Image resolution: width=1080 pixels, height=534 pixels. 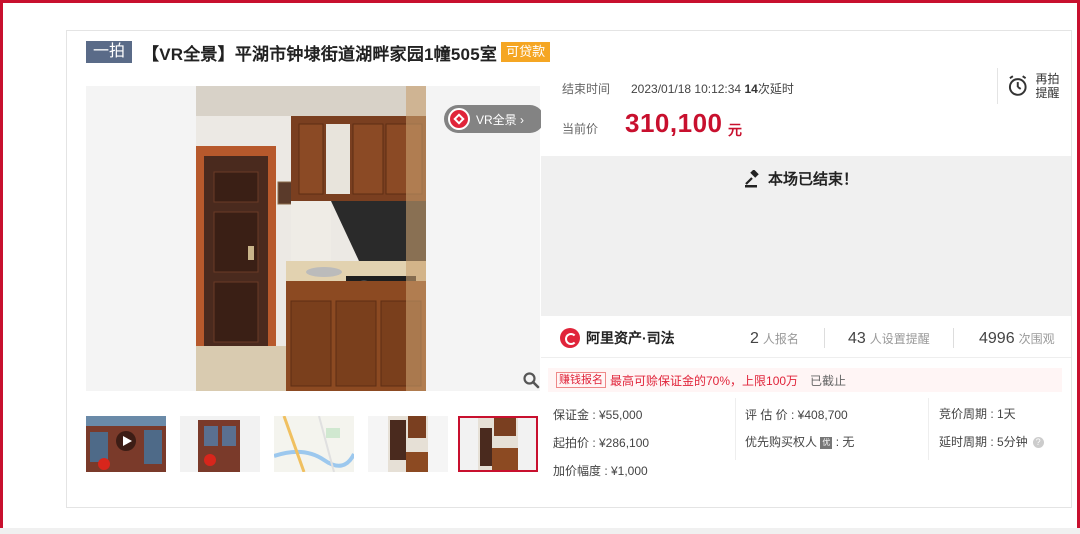 I want to click on notice-status: 已截止, so click(x=828, y=380).